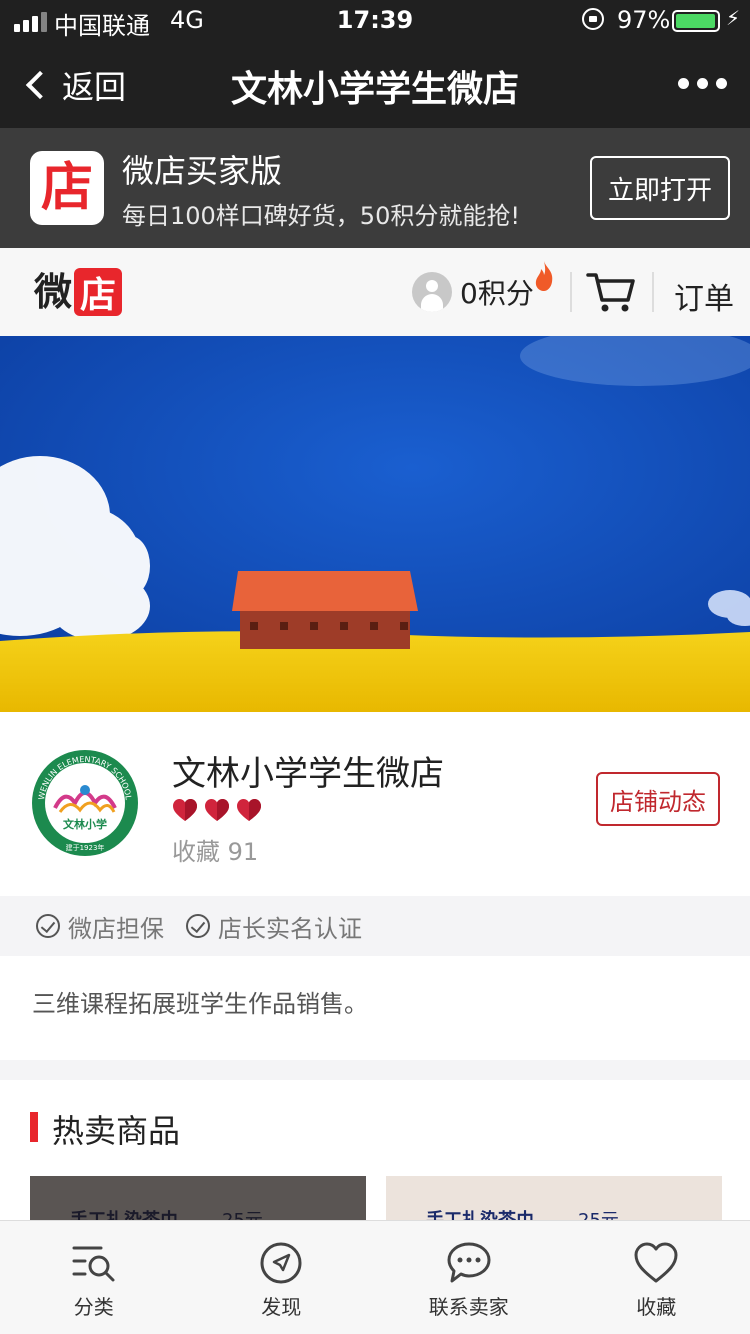 Image resolution: width=750 pixels, height=1334 pixels. I want to click on battery-icon, so click(696, 21).